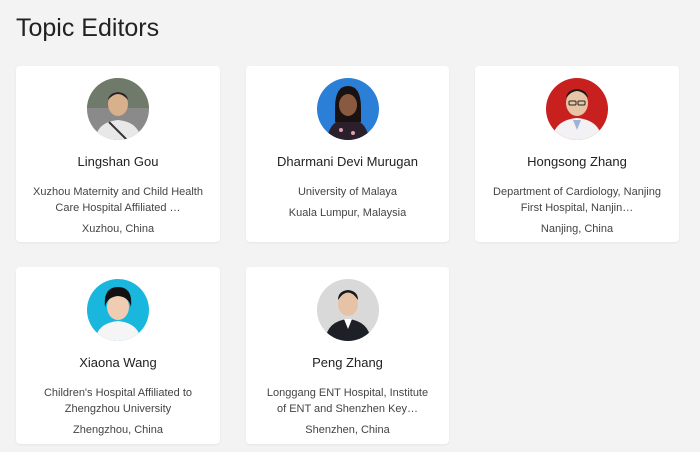 Image resolution: width=700 pixels, height=452 pixels. What do you see at coordinates (118, 363) in the screenshot?
I see `editor-name: Xiaona Wang` at bounding box center [118, 363].